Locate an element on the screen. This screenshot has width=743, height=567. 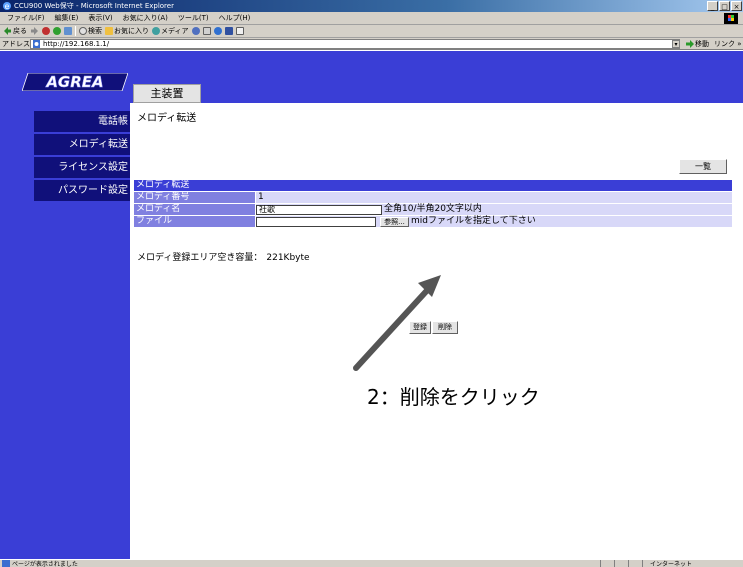
address-input: http://192.168.1.1/ is located at coordinates (355, 44).